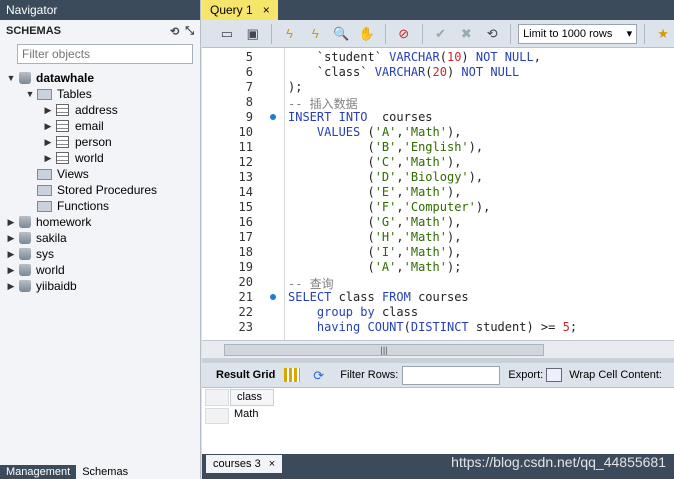 Image resolution: width=674 pixels, height=479 pixels. I want to click on gutter-line: 23, so click(243, 327).